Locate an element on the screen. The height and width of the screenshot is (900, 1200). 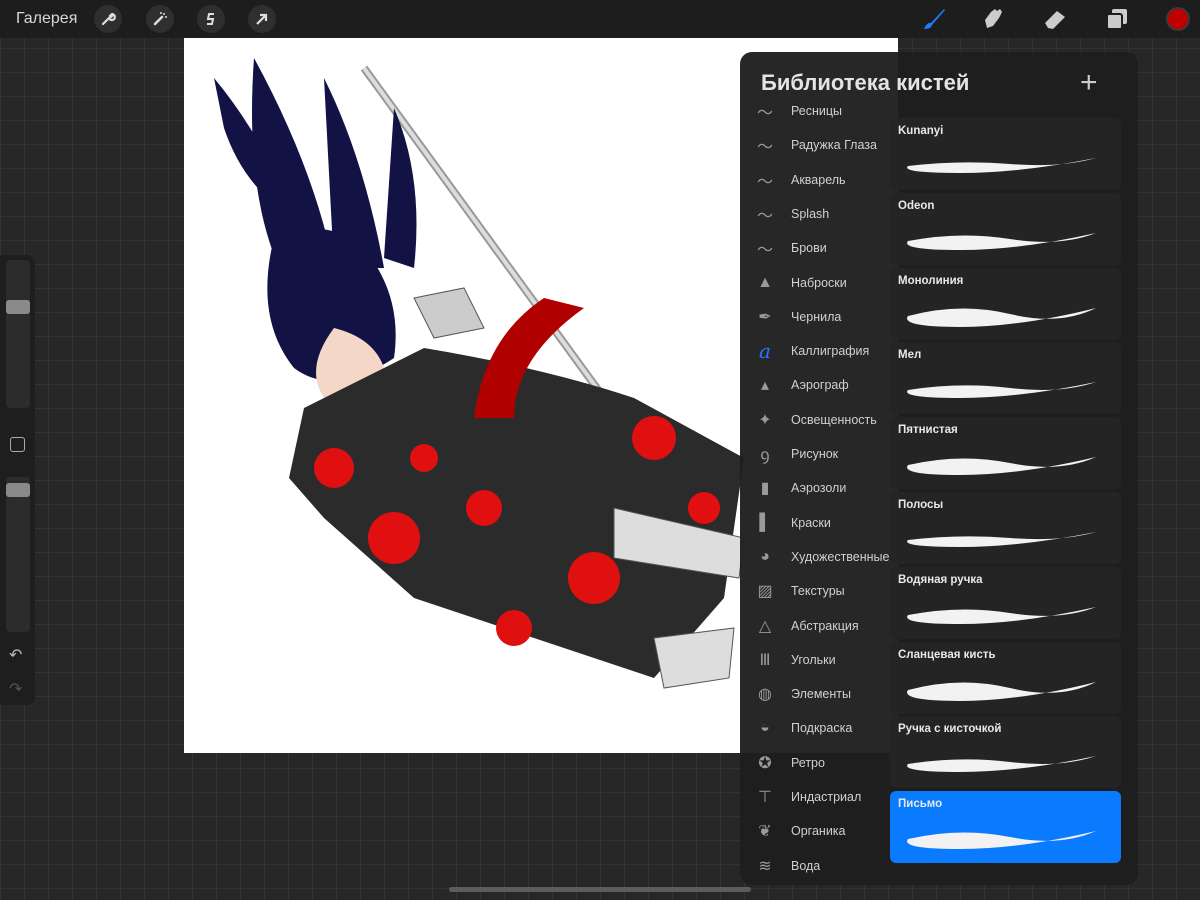
category-item: 〜 Splash is located at coordinates (817, 214).